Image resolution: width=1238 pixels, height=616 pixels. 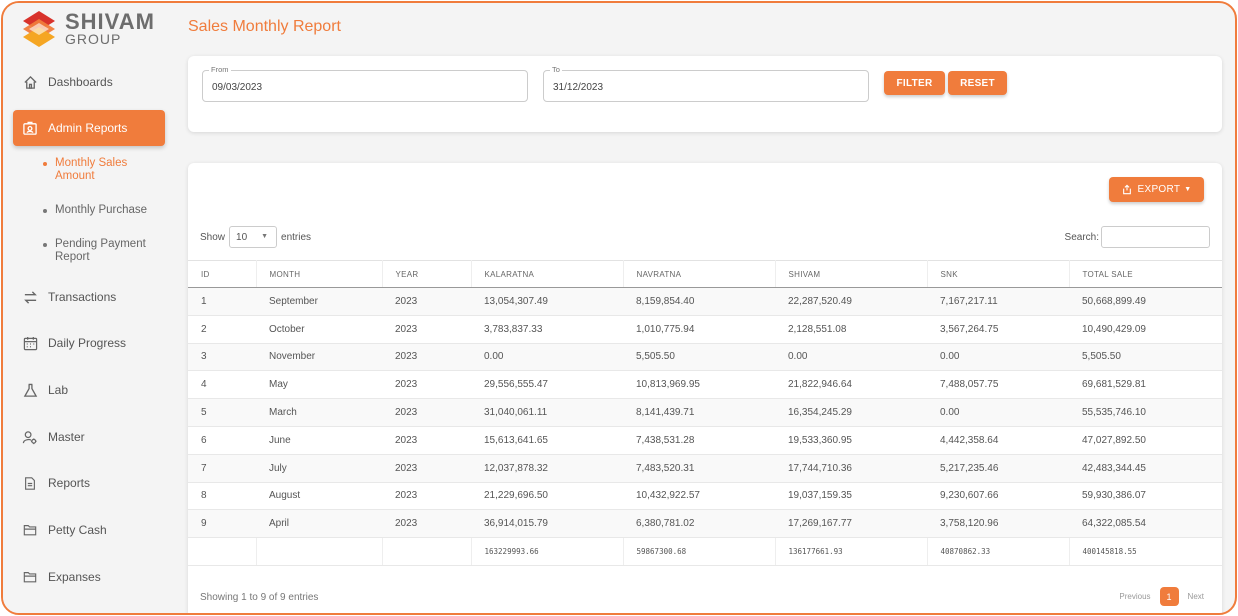 What do you see at coordinates (220, 69) in the screenshot?
I see `from-date-label: From` at bounding box center [220, 69].